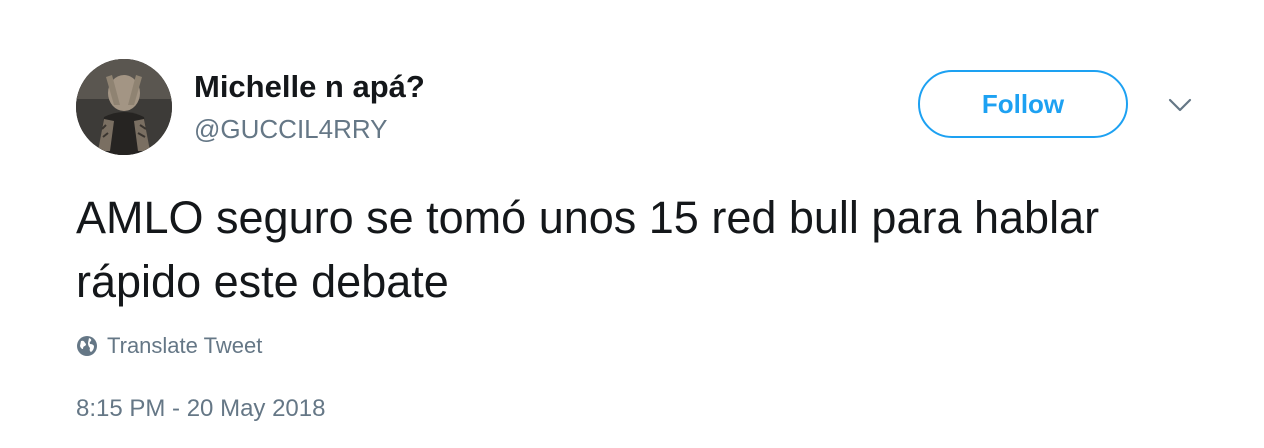 The image size is (1264, 448). I want to click on author-name: Michelle n apá?, so click(309, 87).